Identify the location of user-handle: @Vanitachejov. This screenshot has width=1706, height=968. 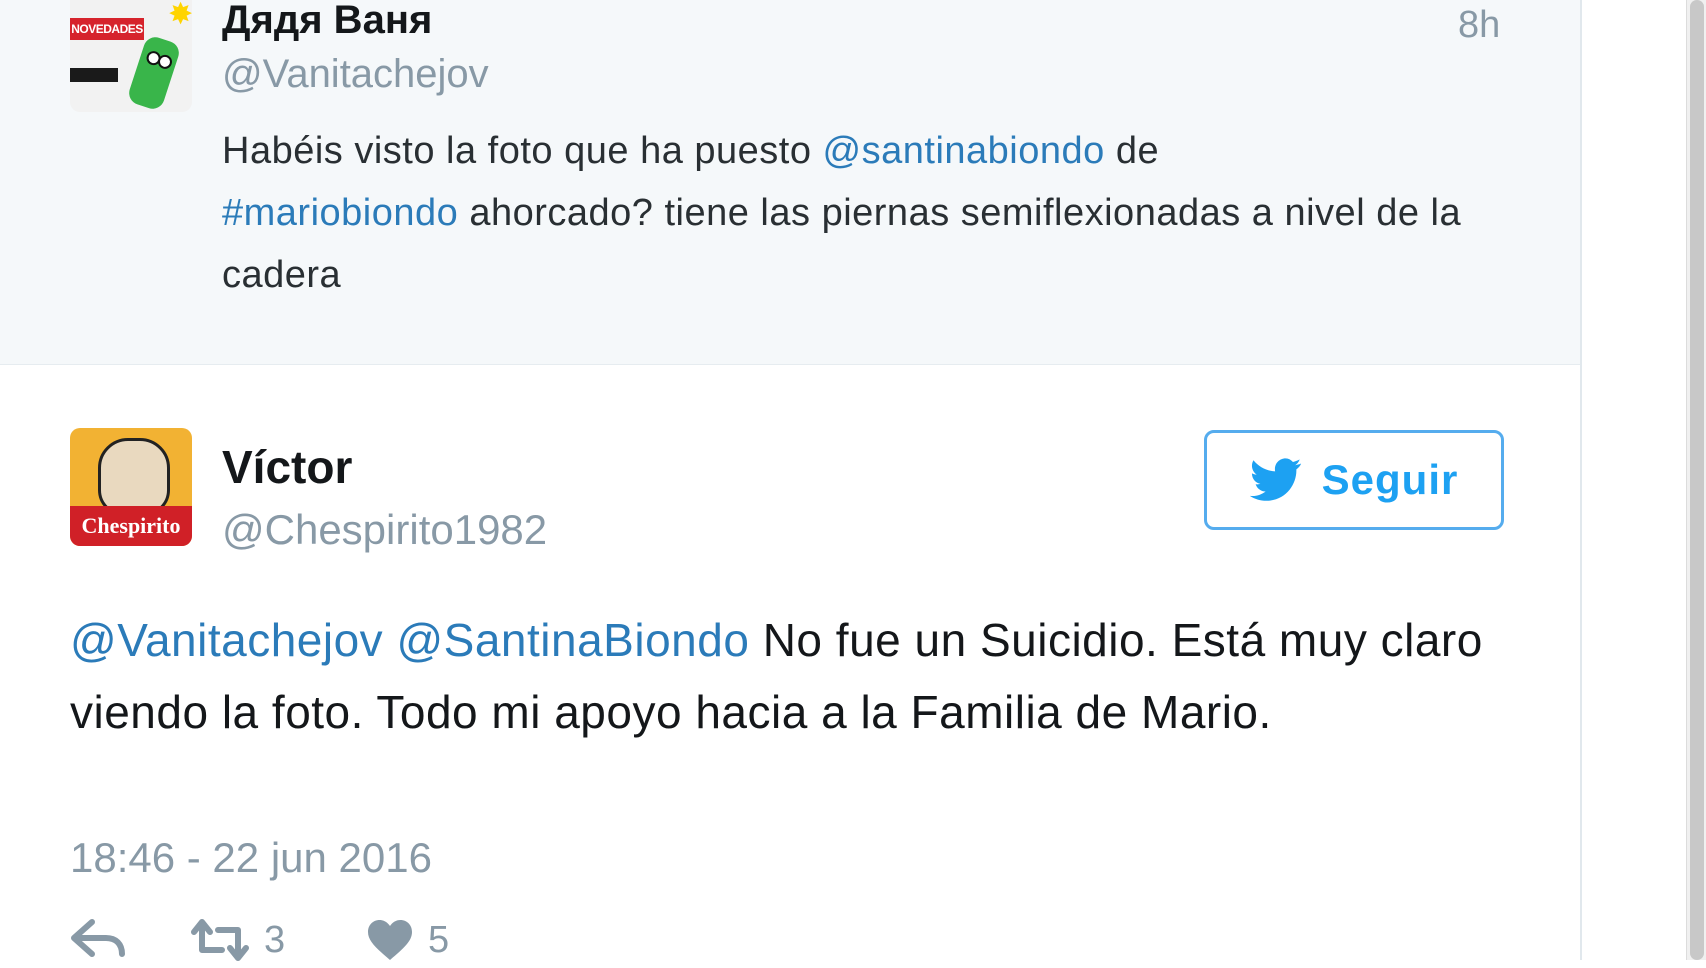
(355, 74).